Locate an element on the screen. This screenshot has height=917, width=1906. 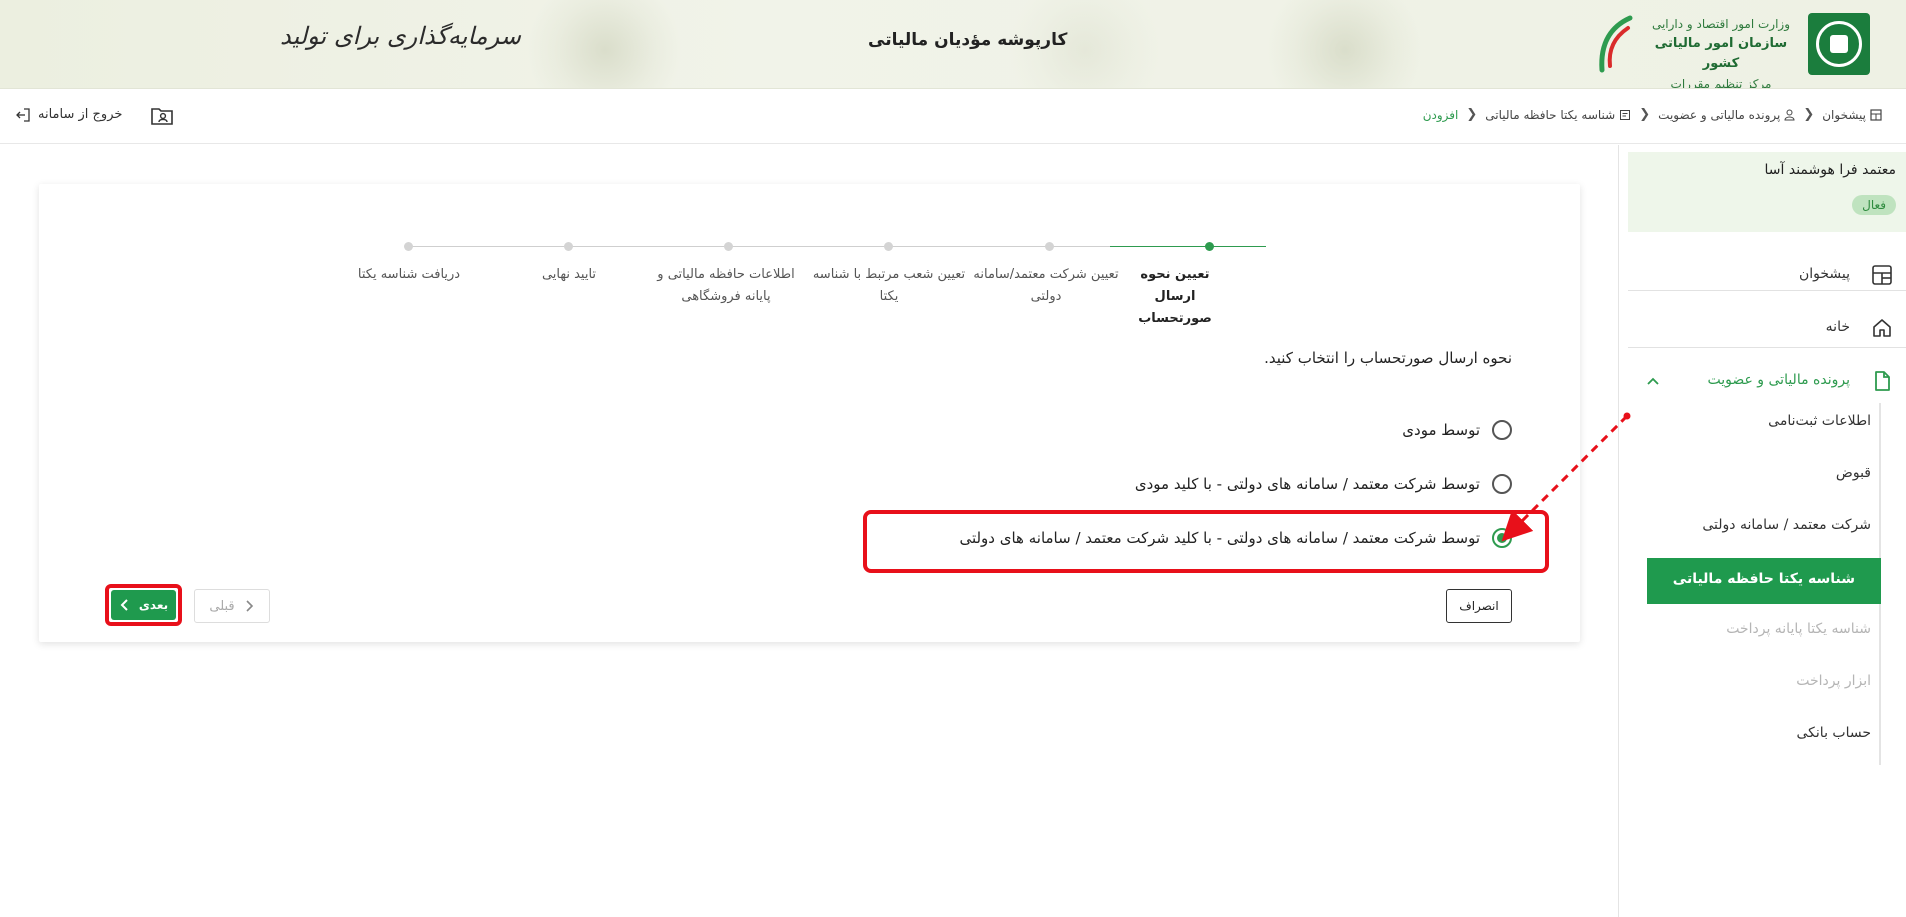
next-button: بعدی is located at coordinates (143, 605).